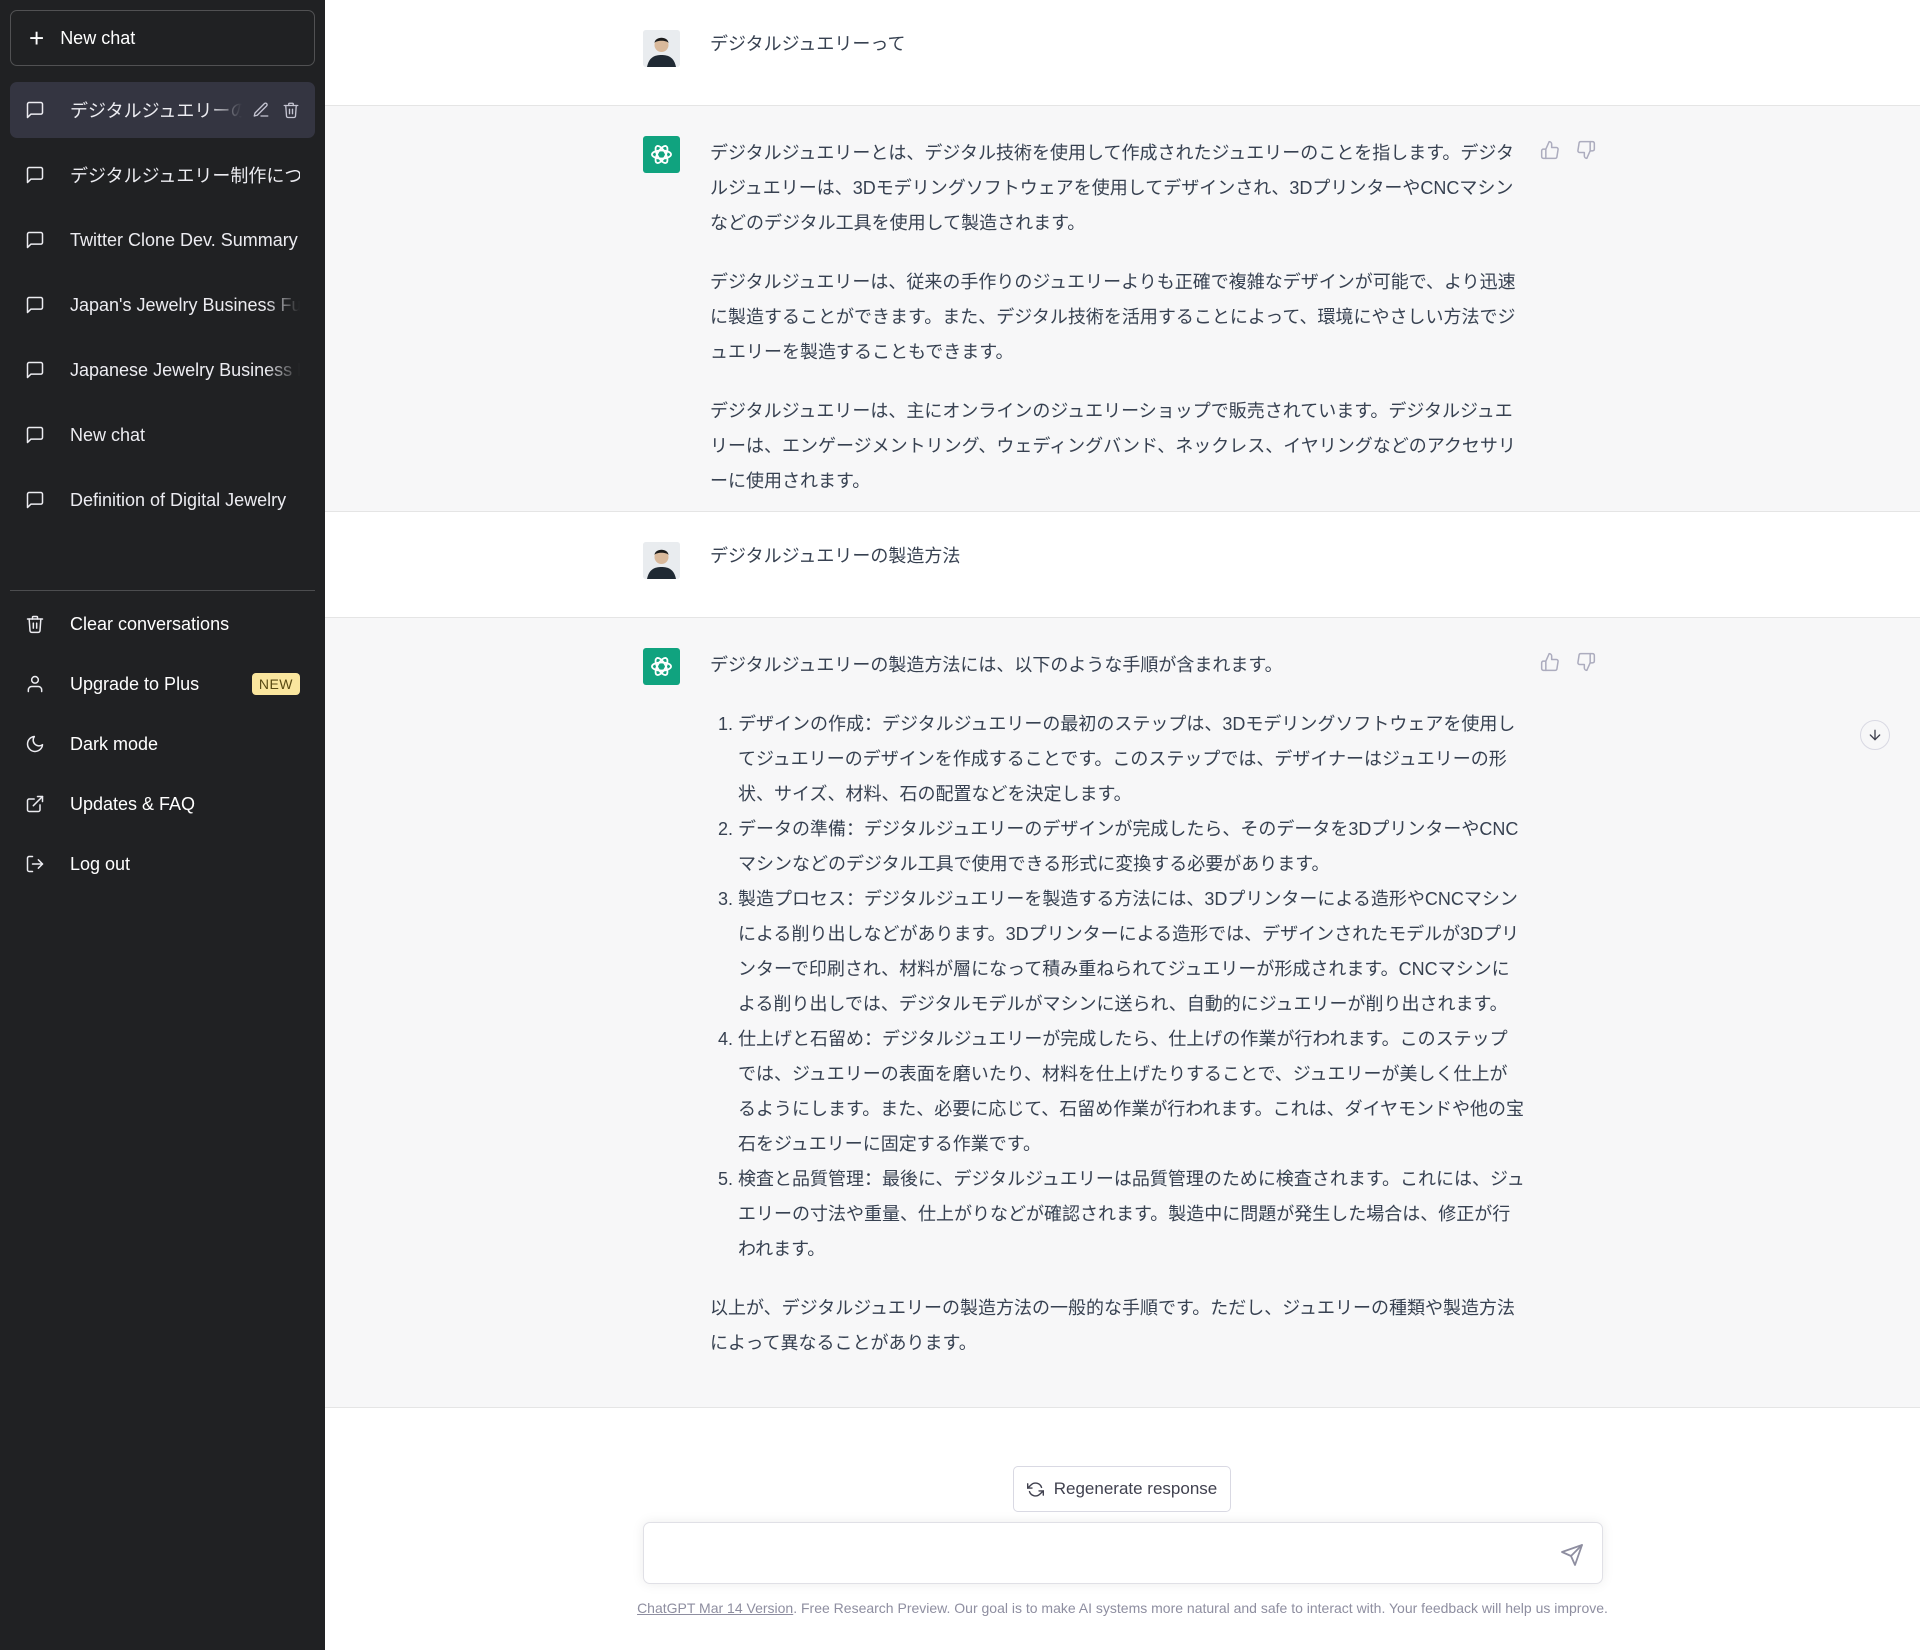 This screenshot has width=1920, height=1650. I want to click on conversation-item-active: デジタルジュエリーの製造方法, so click(162, 110).